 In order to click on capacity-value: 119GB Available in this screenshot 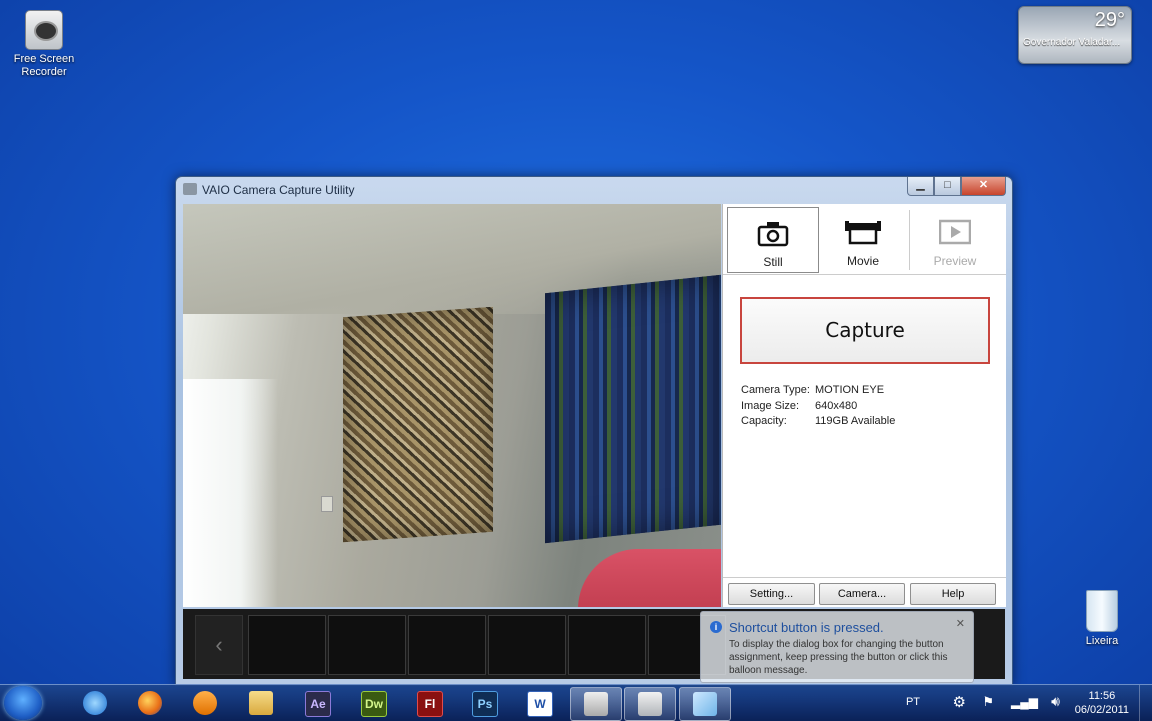, I will do `click(855, 421)`.